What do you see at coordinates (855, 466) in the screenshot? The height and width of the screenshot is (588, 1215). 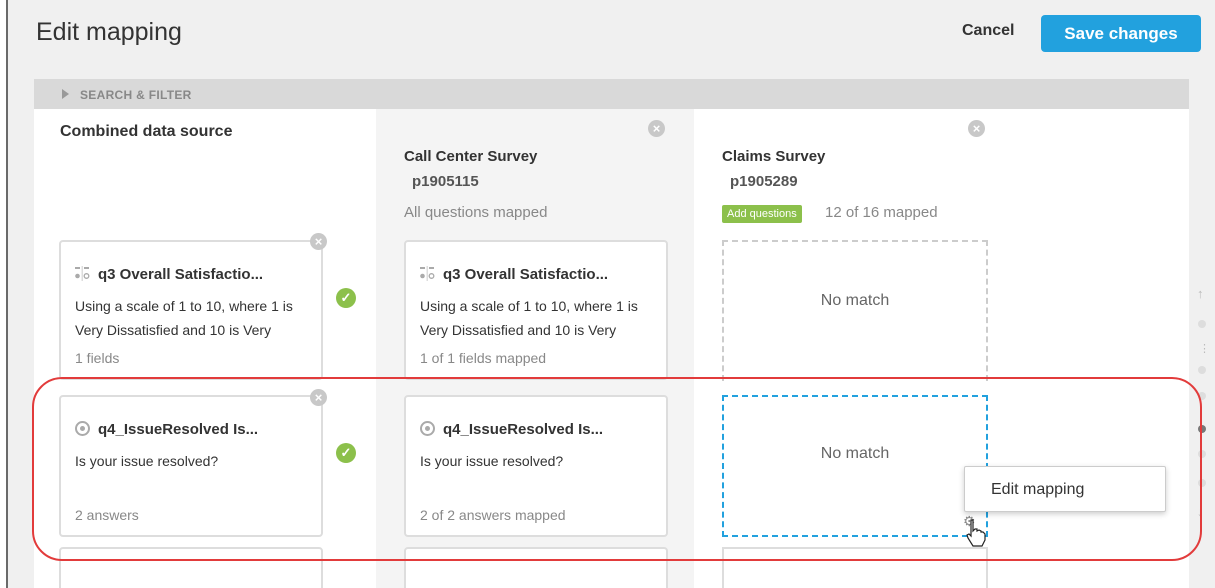 I see `no-match-slot-q4: No match` at bounding box center [855, 466].